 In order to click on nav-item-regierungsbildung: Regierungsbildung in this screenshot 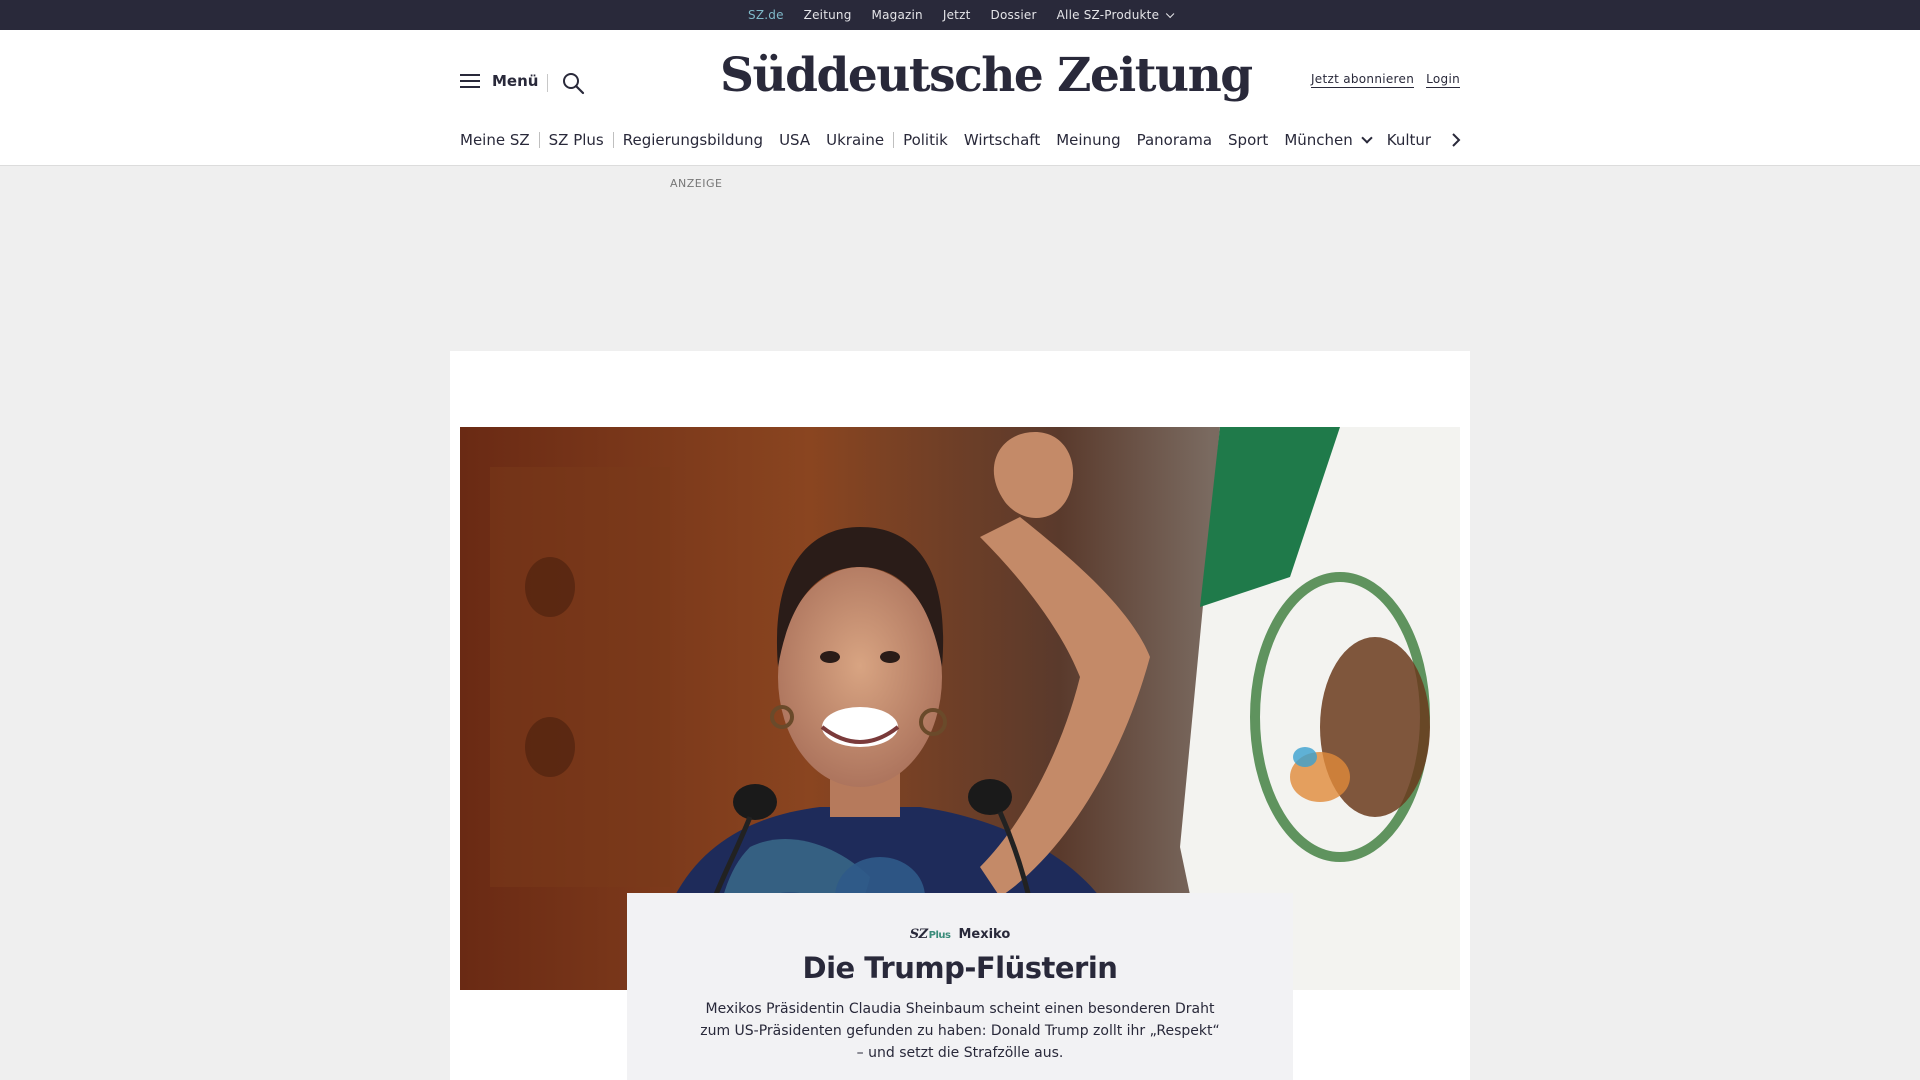, I will do `click(693, 140)`.